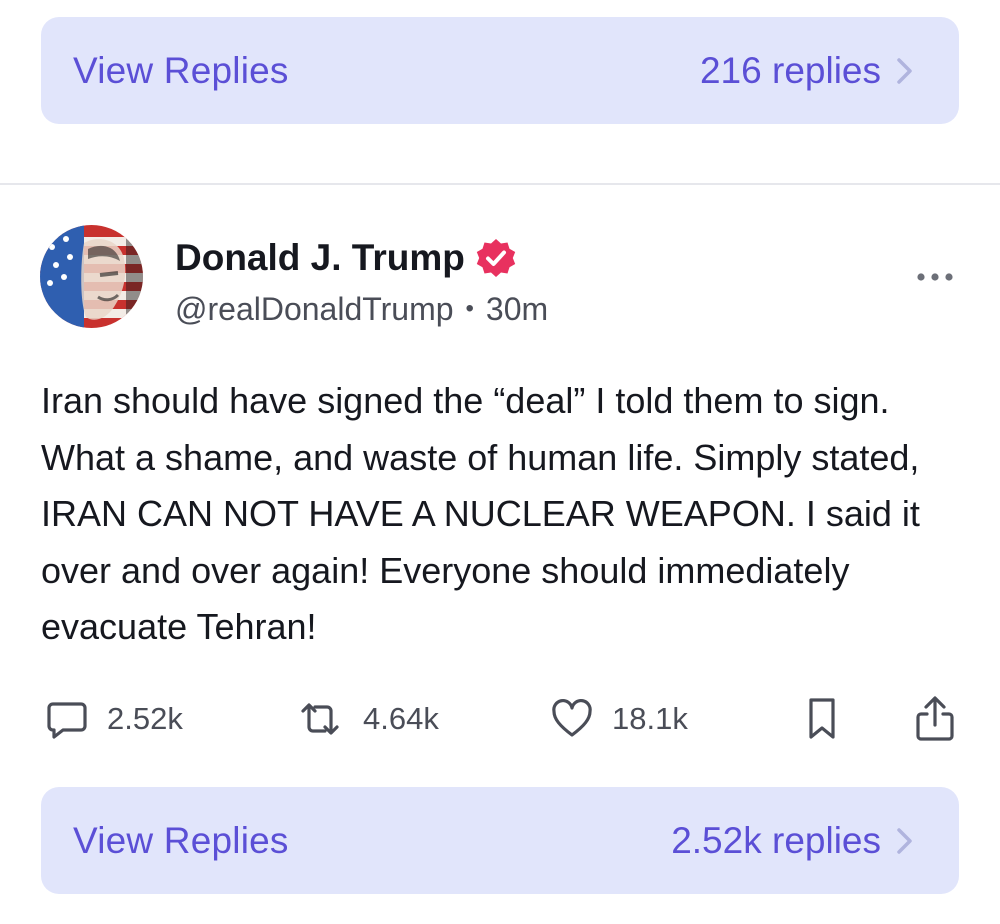 The width and height of the screenshot is (1000, 924). What do you see at coordinates (320, 719) in the screenshot?
I see `repost-icon` at bounding box center [320, 719].